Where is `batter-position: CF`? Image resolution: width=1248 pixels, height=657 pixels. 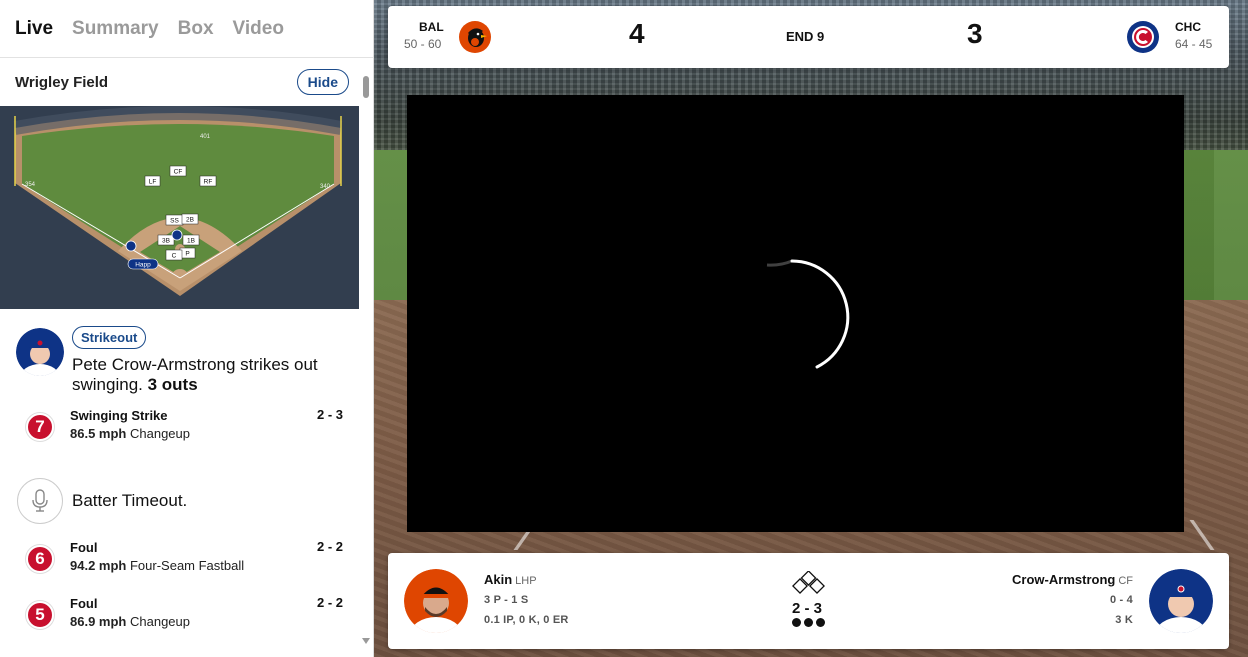 batter-position: CF is located at coordinates (1125, 581).